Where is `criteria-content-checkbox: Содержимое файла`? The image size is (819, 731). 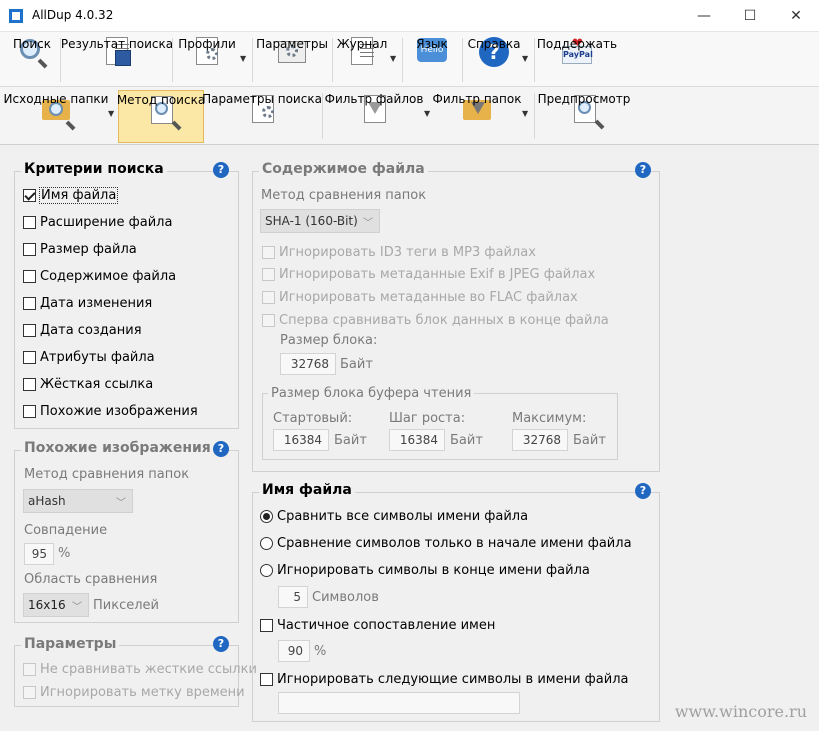 criteria-content-checkbox: Содержимое файла is located at coordinates (99, 276).